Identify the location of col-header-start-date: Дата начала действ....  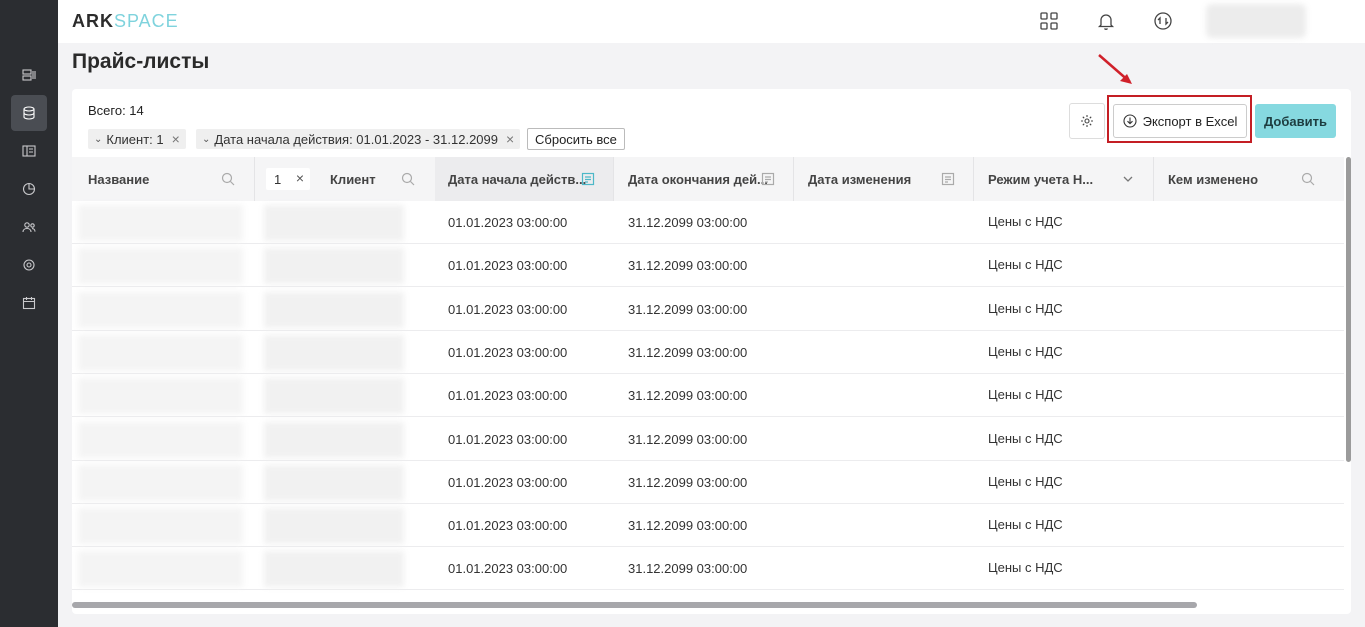
(517, 179).